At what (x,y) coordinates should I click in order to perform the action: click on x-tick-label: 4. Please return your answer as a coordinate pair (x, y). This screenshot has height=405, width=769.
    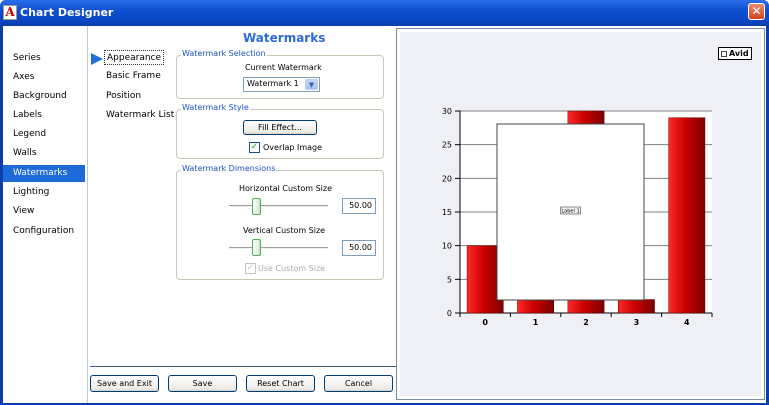
    Looking at the image, I should click on (687, 322).